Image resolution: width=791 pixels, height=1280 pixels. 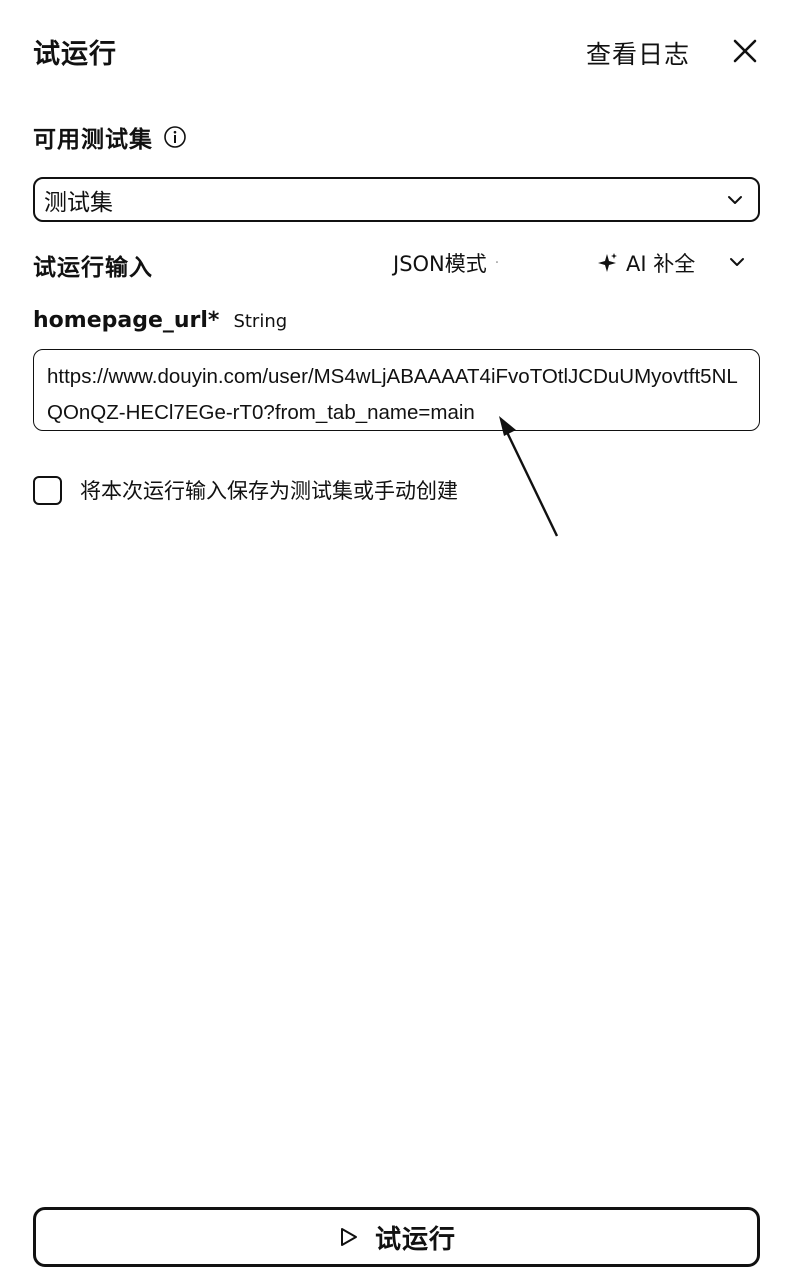 I want to click on save-as-testset-checkbox, so click(x=47, y=490).